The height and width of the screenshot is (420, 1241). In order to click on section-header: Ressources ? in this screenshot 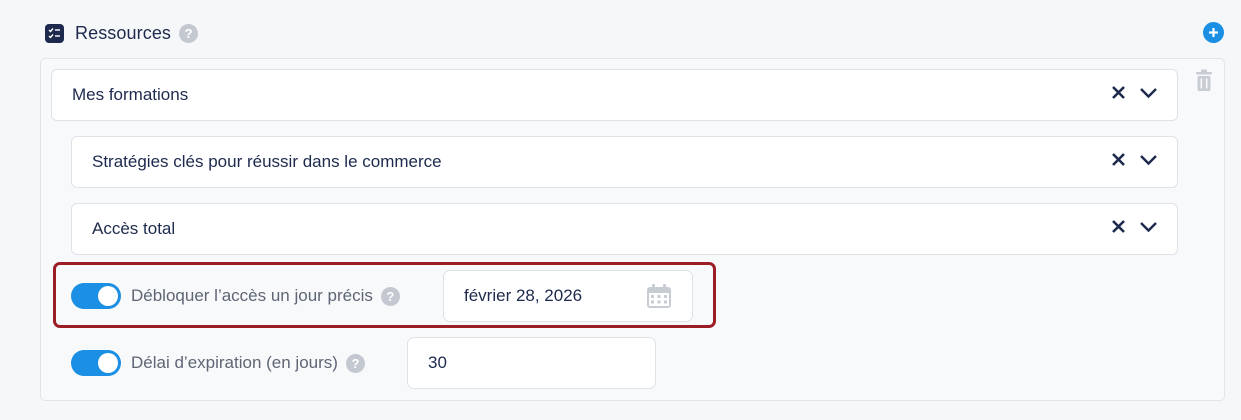, I will do `click(122, 33)`.